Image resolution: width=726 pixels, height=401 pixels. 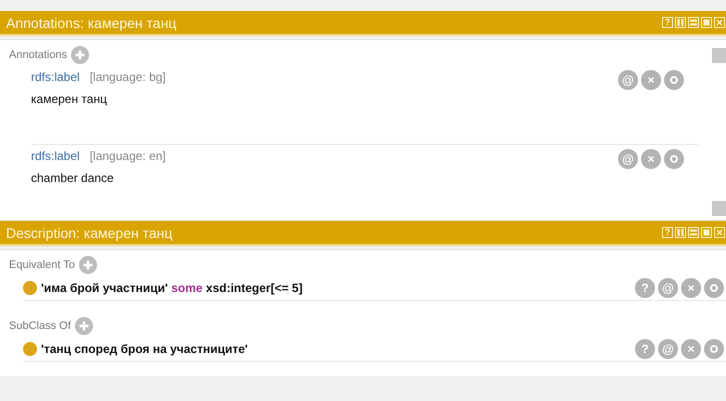 What do you see at coordinates (38, 55) in the screenshot?
I see `section-label: Annotations` at bounding box center [38, 55].